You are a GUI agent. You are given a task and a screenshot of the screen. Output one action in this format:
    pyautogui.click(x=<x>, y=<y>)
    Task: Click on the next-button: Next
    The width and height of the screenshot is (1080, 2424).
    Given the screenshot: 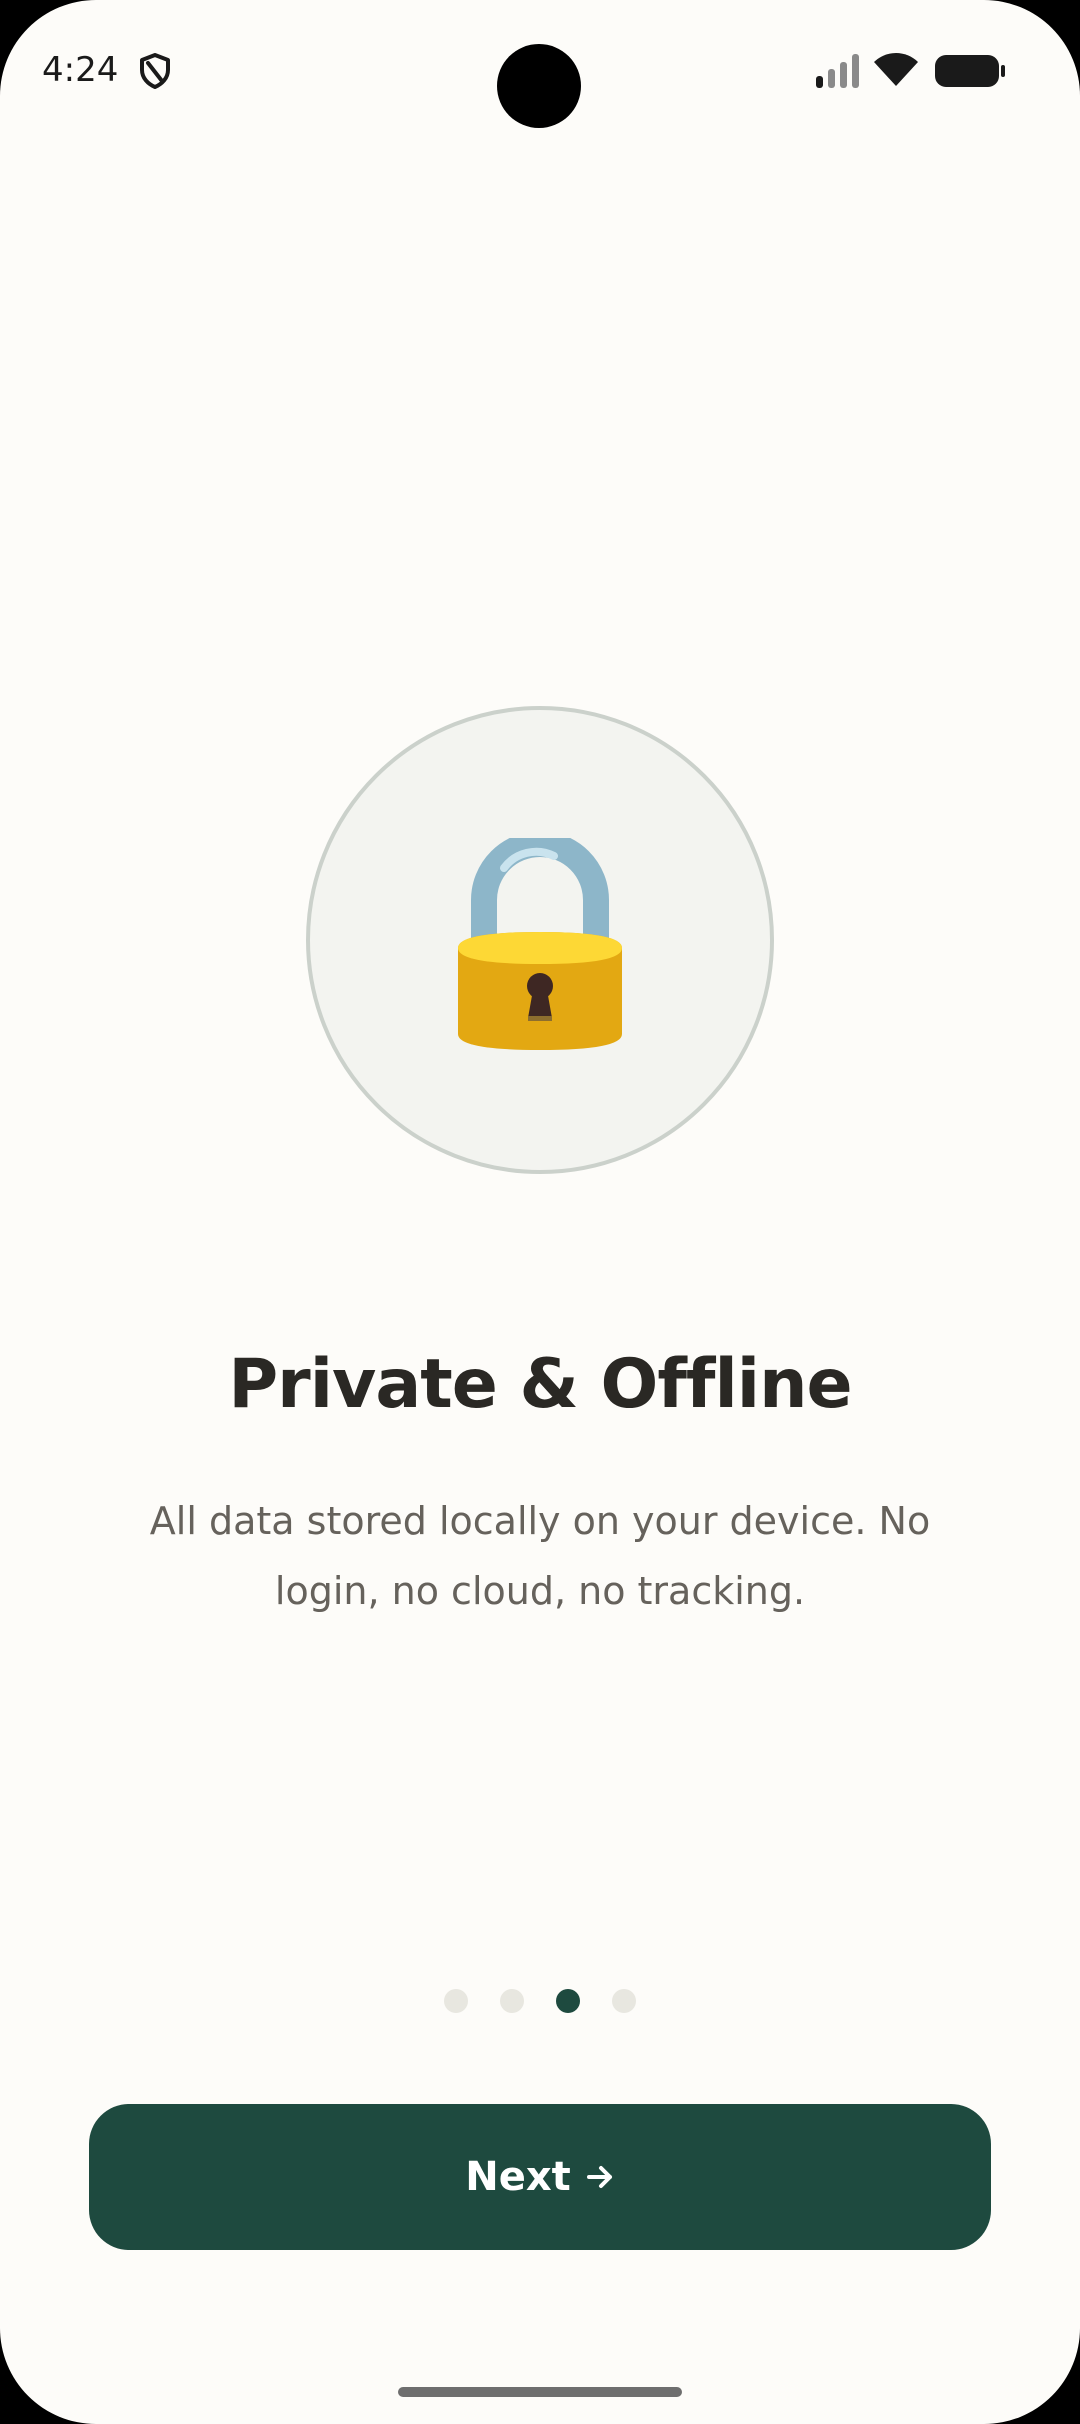 What is the action you would take?
    pyautogui.click(x=540, y=2177)
    